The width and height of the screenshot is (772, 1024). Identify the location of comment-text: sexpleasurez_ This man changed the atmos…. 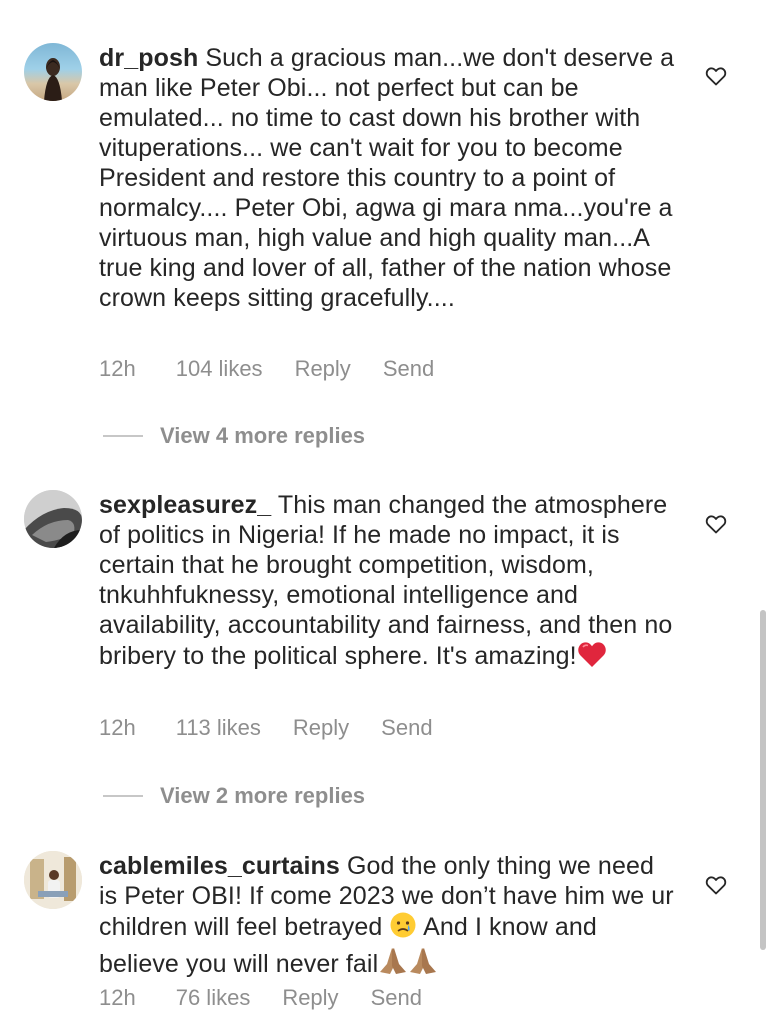
(389, 582).